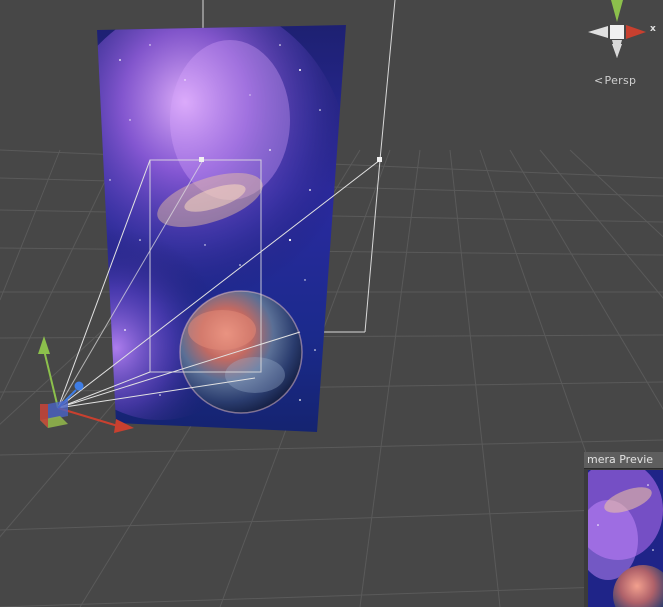 The height and width of the screenshot is (607, 663). I want to click on projection-toggle: <Persp, so click(615, 80).